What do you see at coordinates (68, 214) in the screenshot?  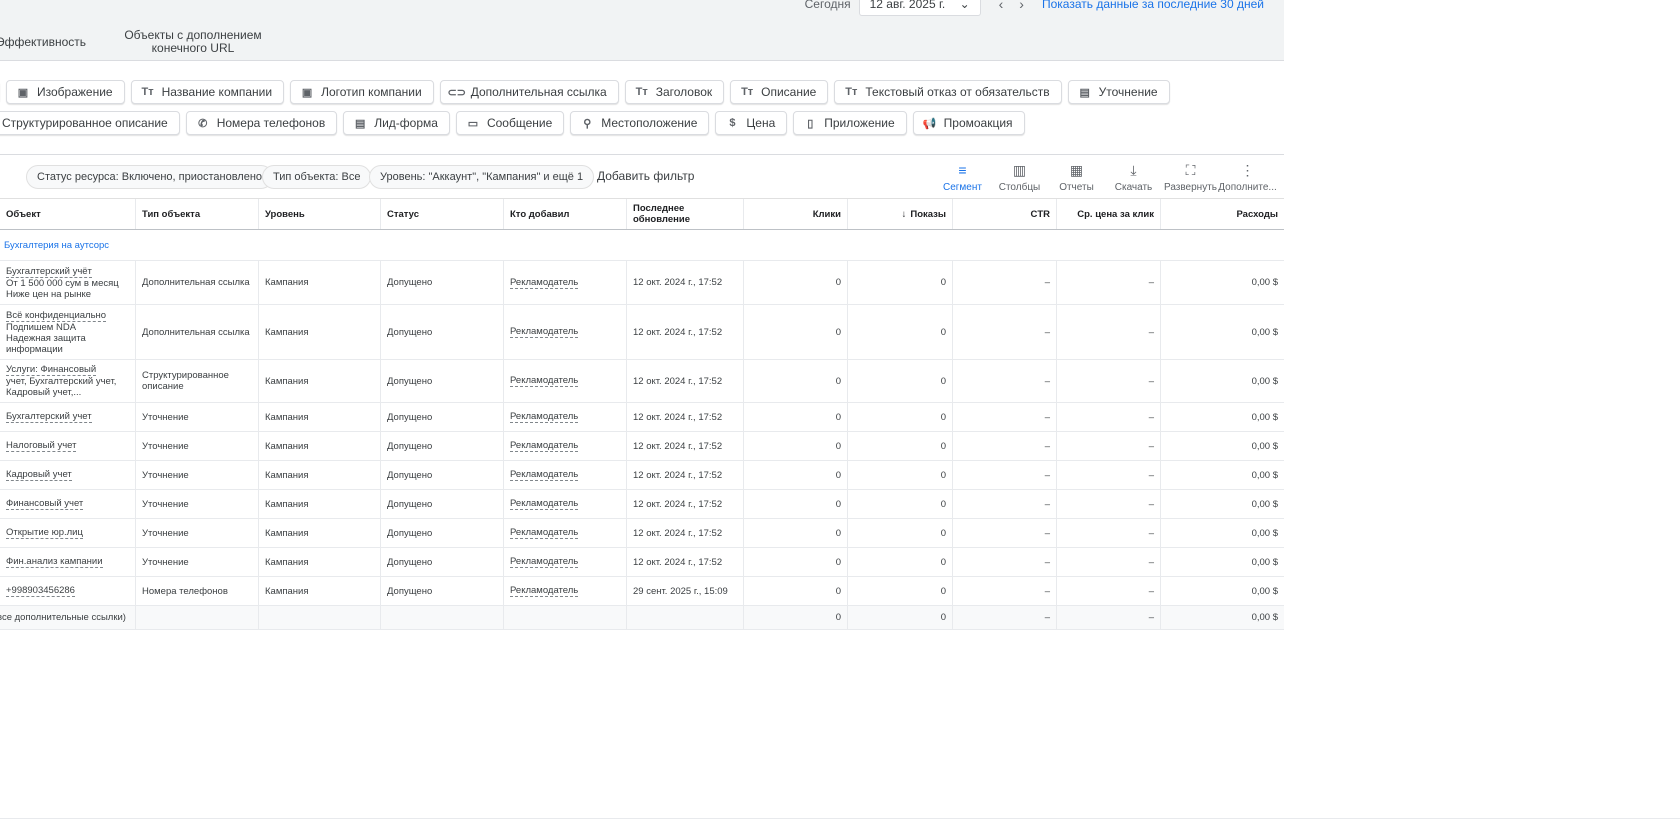 I see `column-header: Объект` at bounding box center [68, 214].